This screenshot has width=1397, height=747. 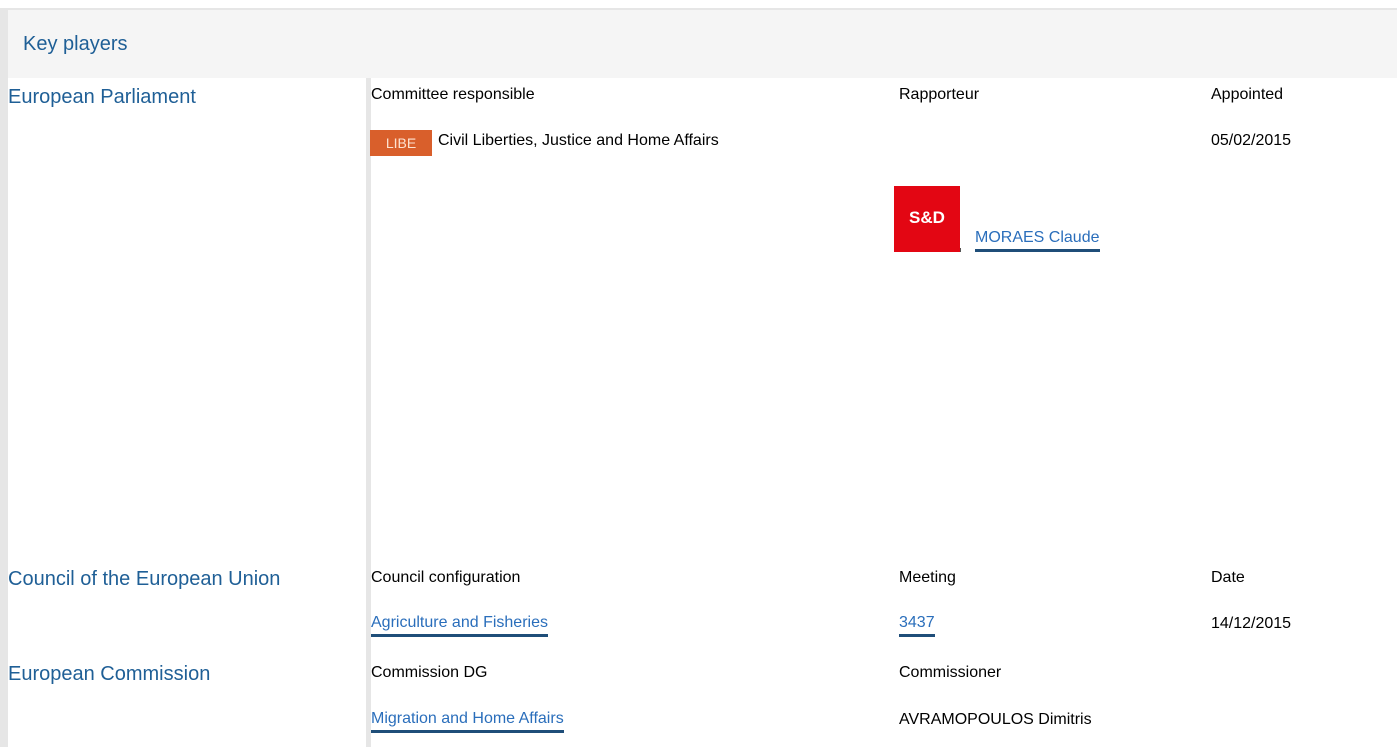 What do you see at coordinates (102, 97) in the screenshot?
I see `section-label-parliament: European Parliament` at bounding box center [102, 97].